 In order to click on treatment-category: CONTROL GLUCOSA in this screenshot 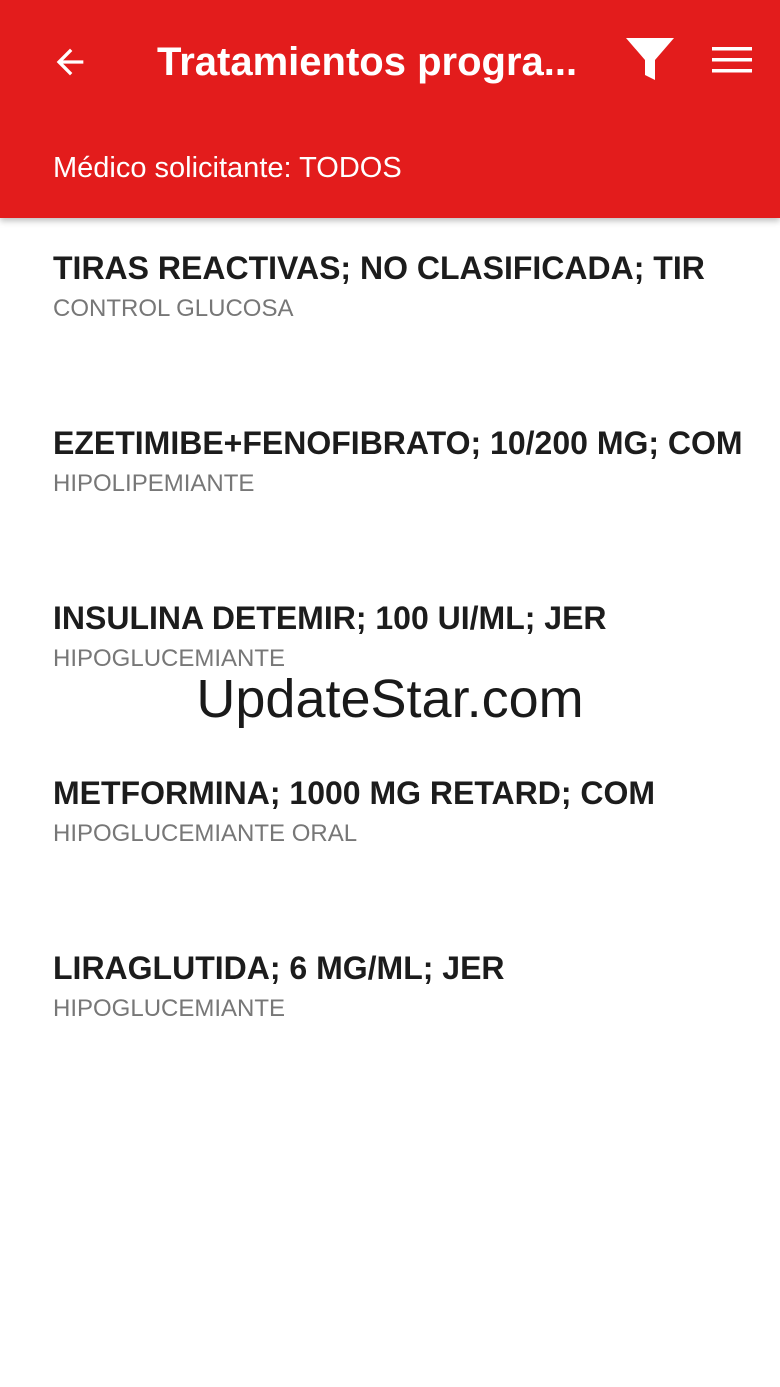, I will do `click(173, 308)`.